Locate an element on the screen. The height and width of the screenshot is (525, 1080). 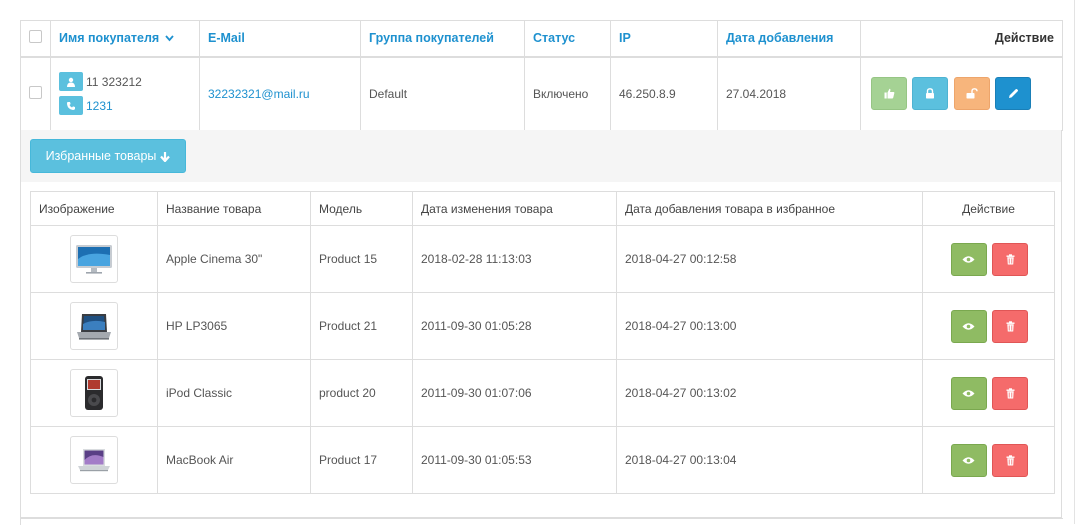
wl-product-name: iPod Classic is located at coordinates (234, 393).